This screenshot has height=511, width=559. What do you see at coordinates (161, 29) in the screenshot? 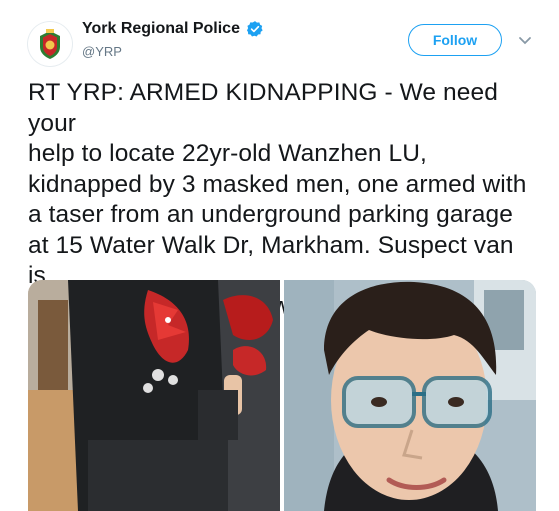
I see `account-name: York Regional Police` at bounding box center [161, 29].